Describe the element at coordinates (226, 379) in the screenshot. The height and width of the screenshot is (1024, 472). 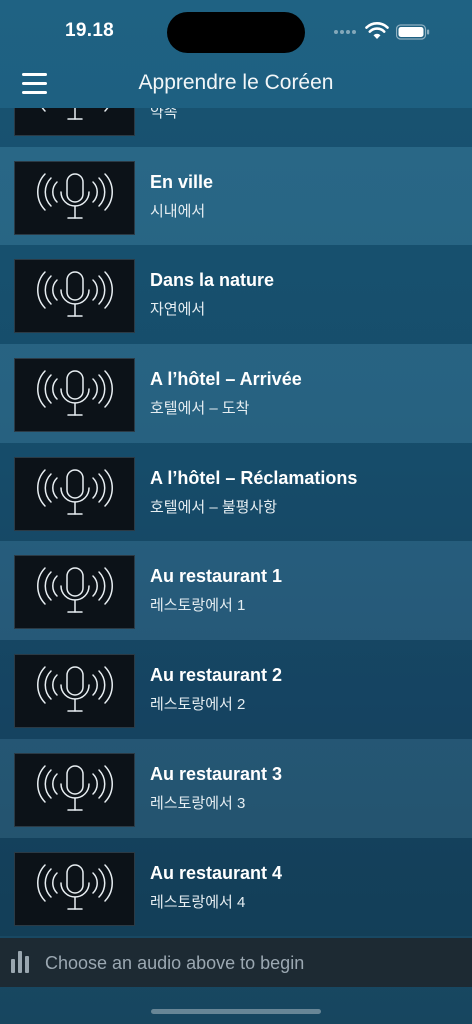
I see `lesson-title: A l’hôtel – Arrivée` at that location.